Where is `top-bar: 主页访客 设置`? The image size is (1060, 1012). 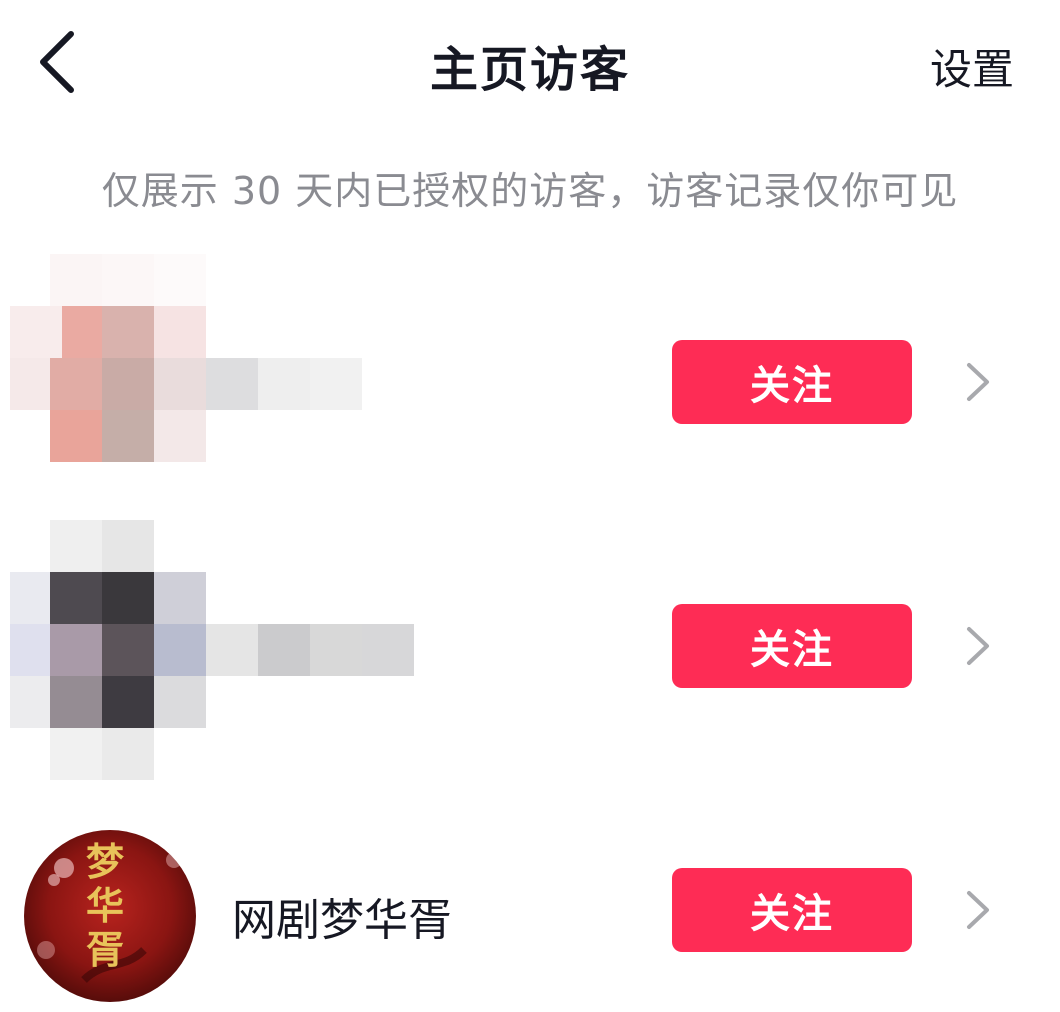
top-bar: 主页访客 设置 is located at coordinates (530, 65).